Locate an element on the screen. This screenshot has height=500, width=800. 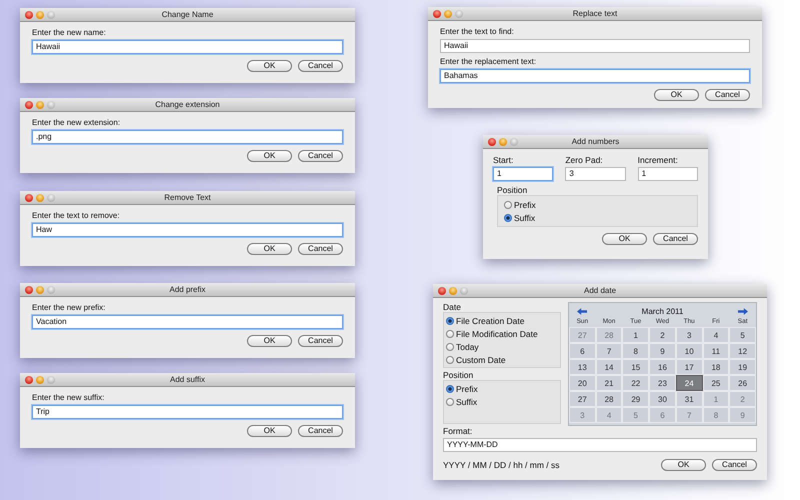
day-cell: 10 is located at coordinates (689, 351).